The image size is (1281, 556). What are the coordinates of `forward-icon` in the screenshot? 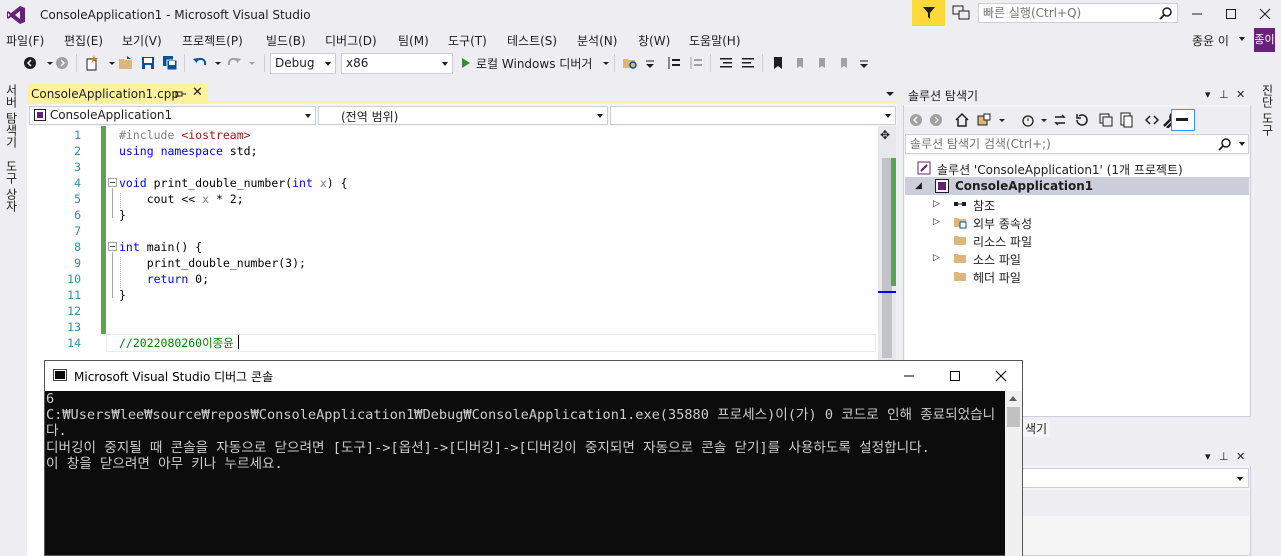 It's located at (936, 120).